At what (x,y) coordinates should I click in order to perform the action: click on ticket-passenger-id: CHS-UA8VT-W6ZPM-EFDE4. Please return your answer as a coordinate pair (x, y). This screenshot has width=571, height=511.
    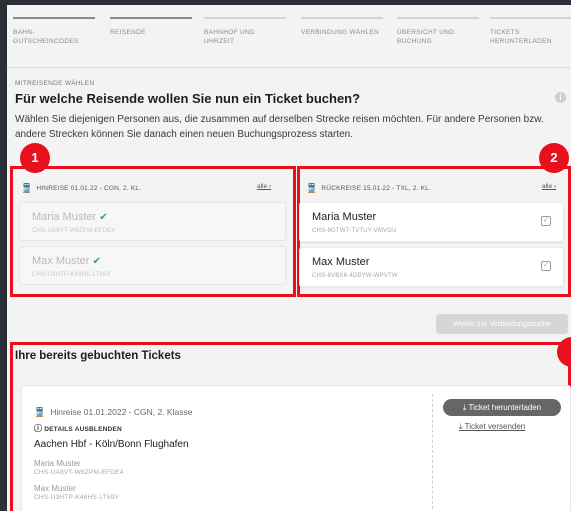
    Looking at the image, I should click on (79, 472).